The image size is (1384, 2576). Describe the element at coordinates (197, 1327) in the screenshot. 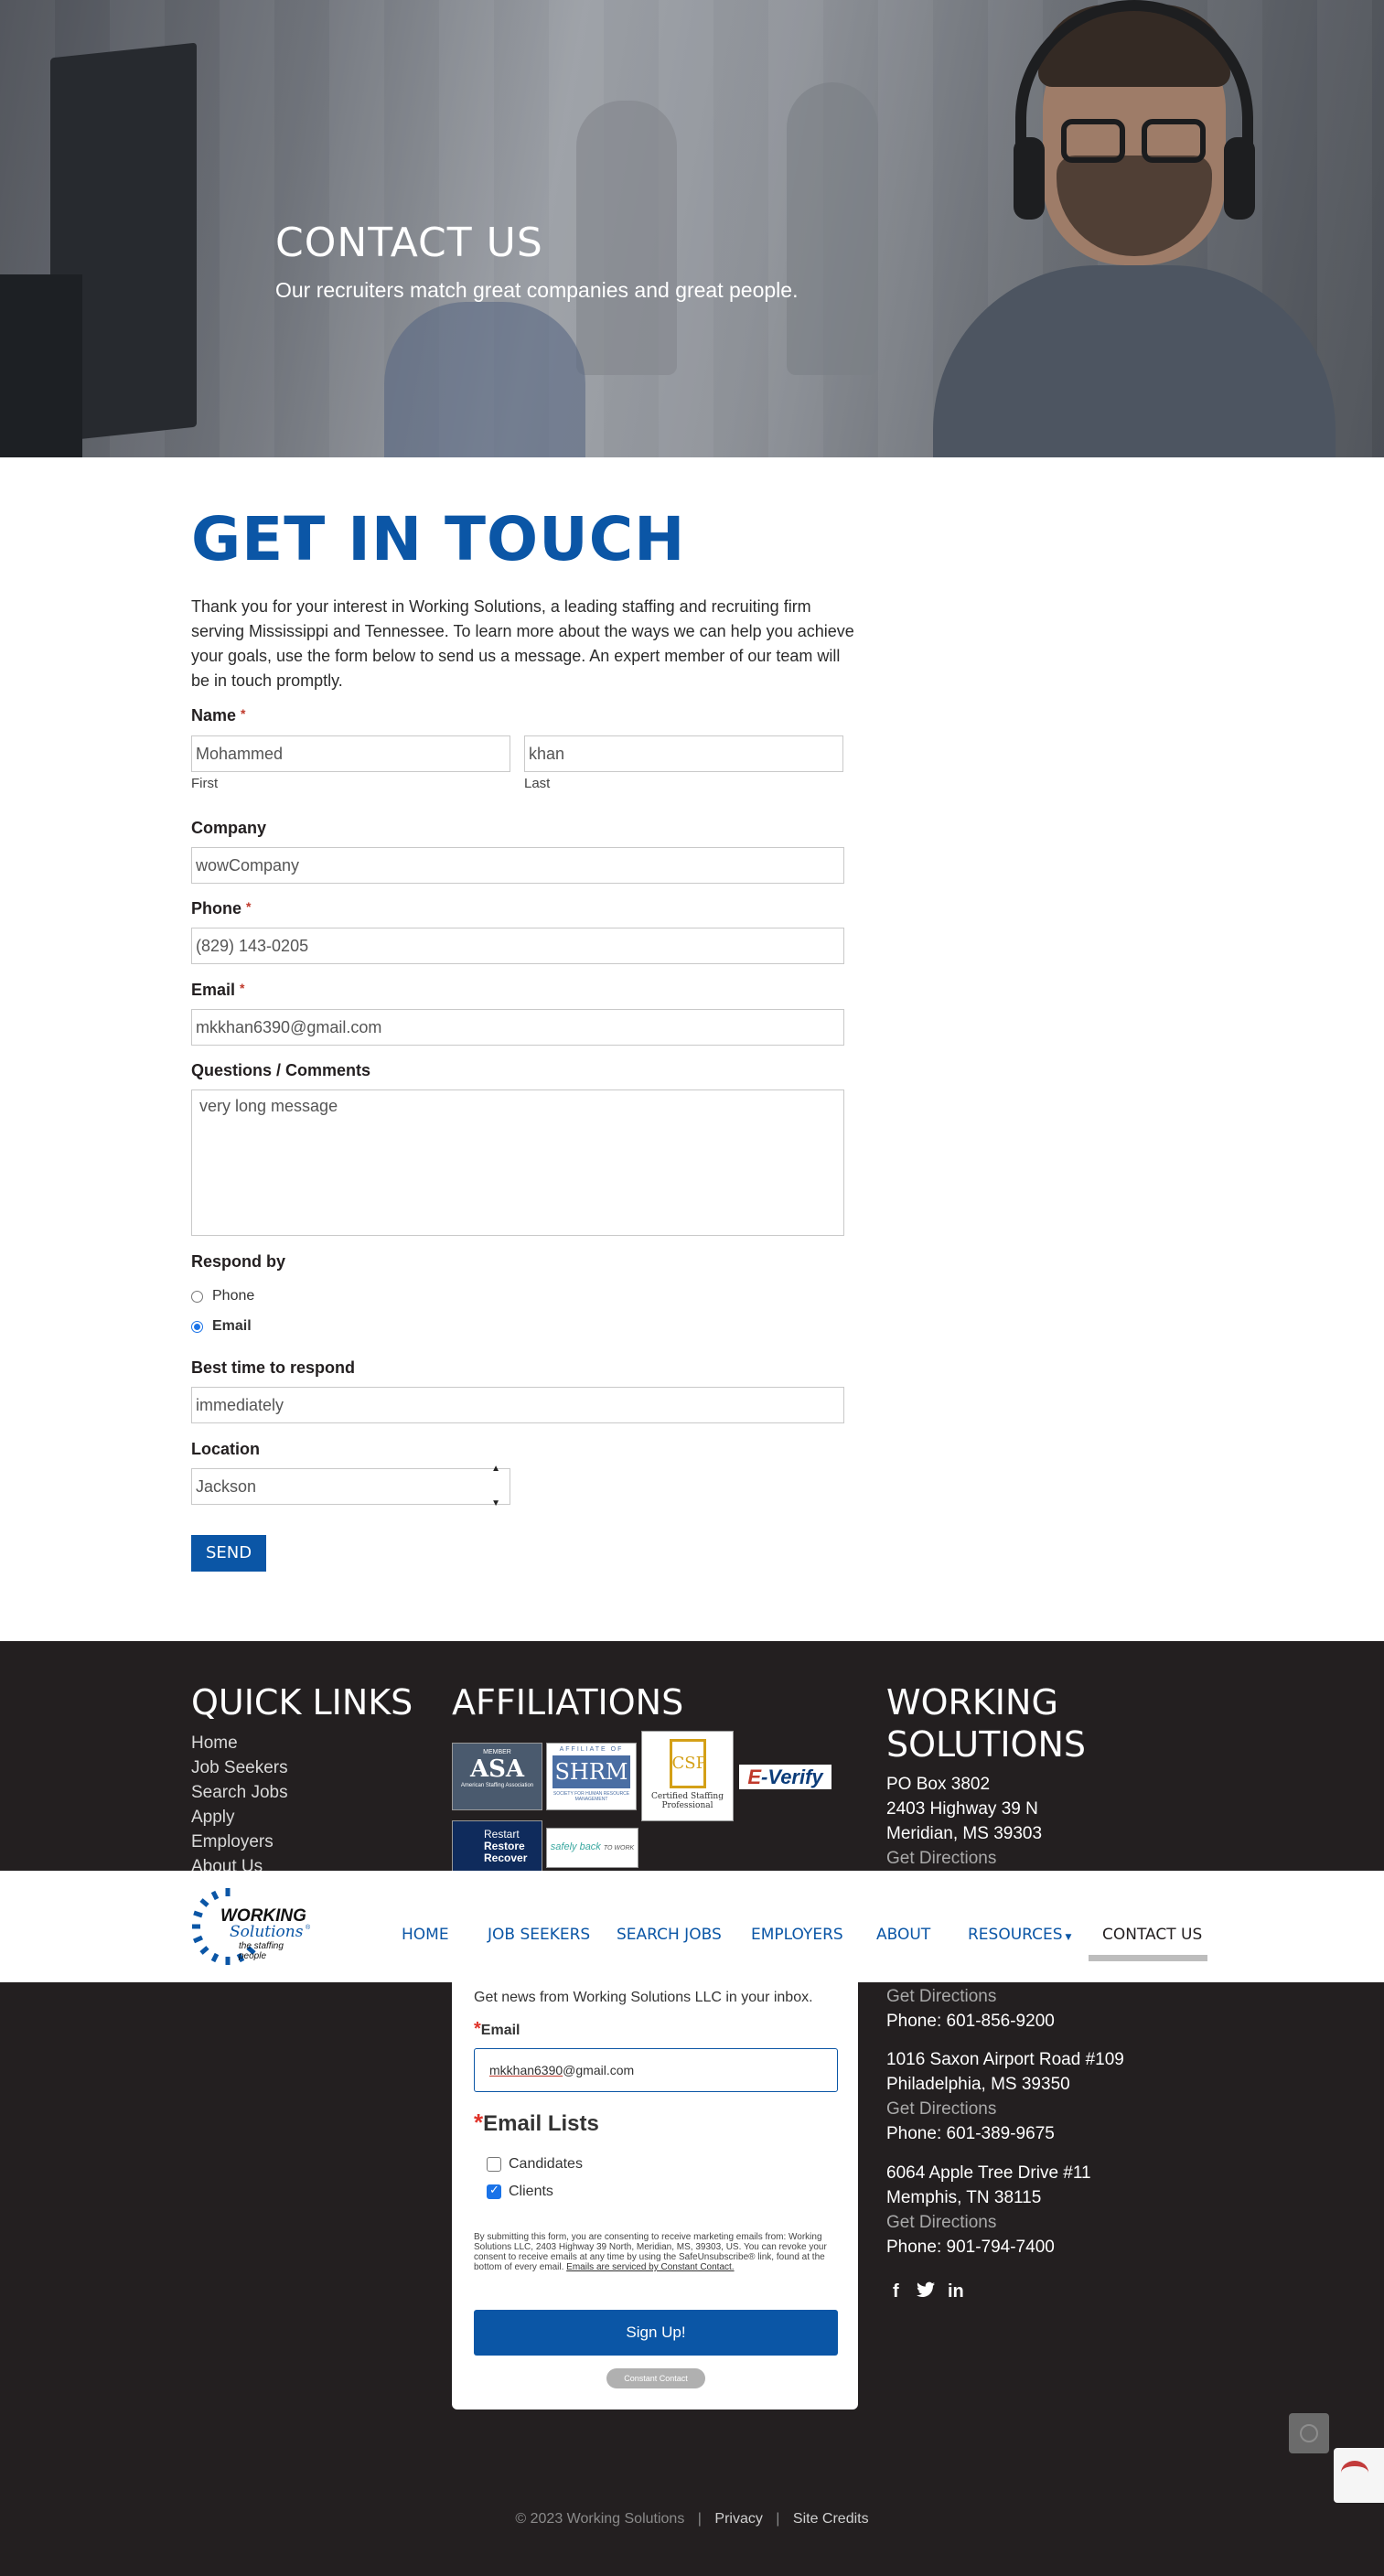

I see `radio-checked` at that location.